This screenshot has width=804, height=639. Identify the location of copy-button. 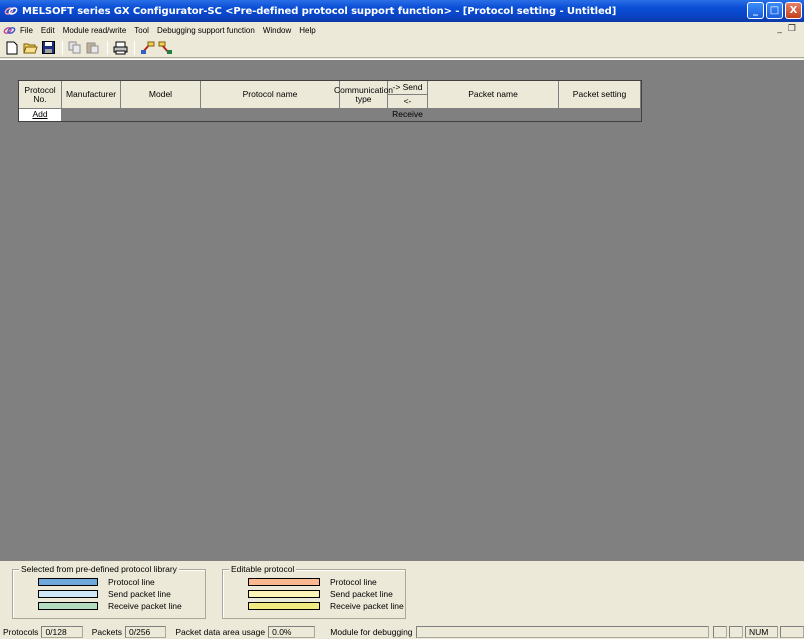
(75, 48).